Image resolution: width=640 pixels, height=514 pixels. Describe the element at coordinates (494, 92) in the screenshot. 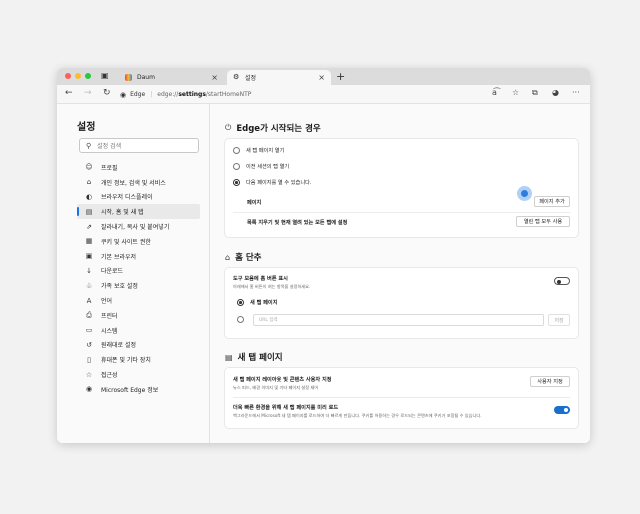

I see `read-aloud-icon: a͡` at that location.